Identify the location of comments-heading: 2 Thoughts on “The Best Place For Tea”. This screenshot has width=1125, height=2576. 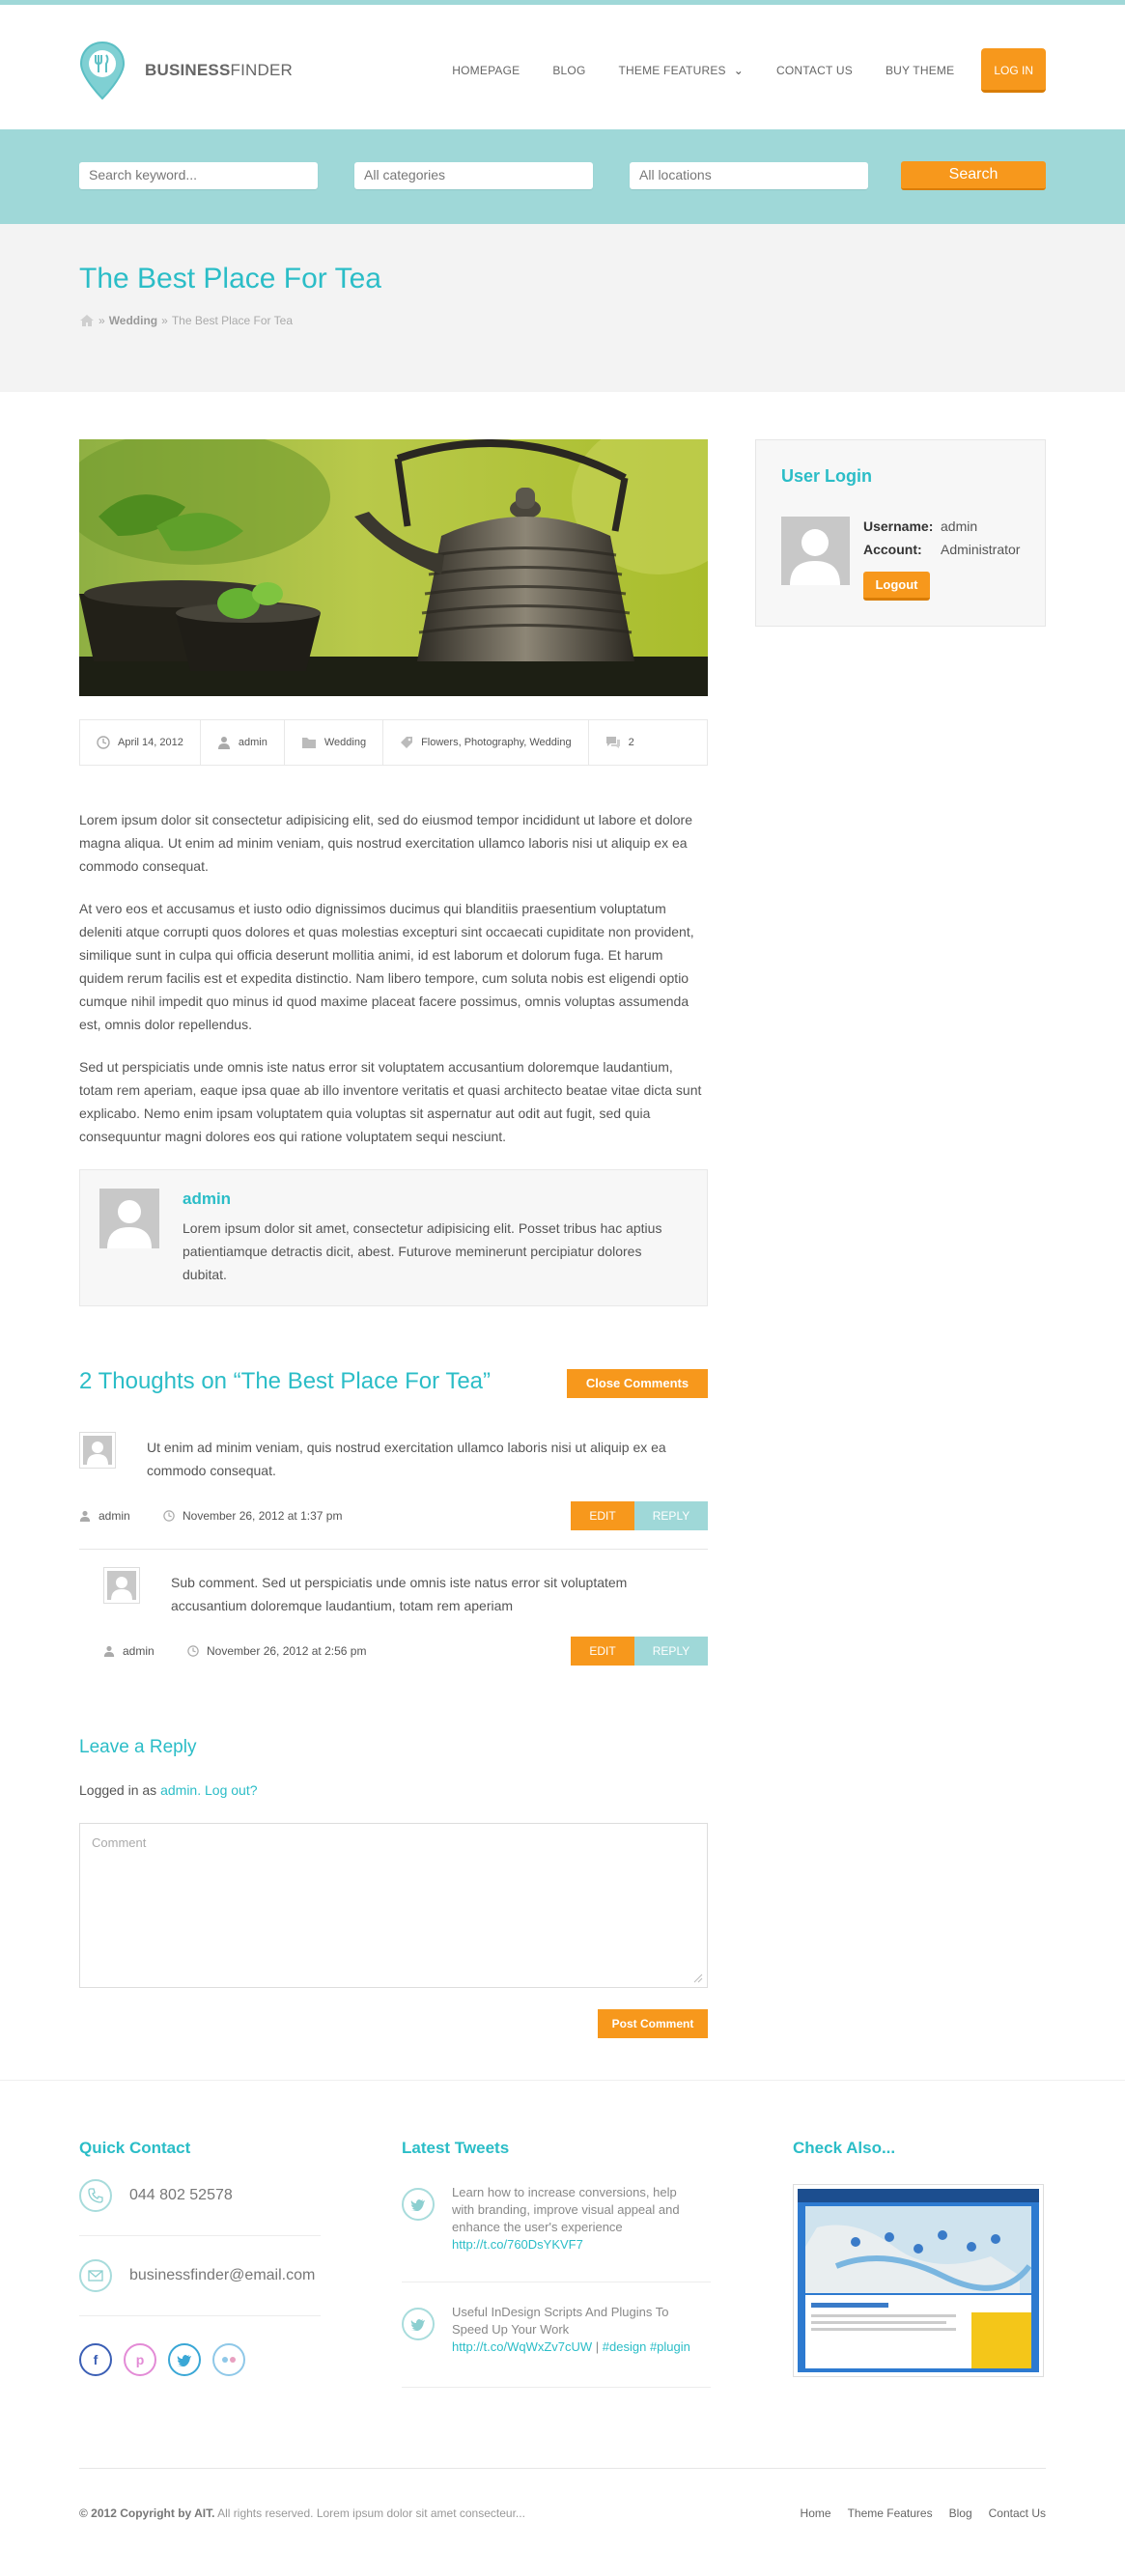
(285, 1381).